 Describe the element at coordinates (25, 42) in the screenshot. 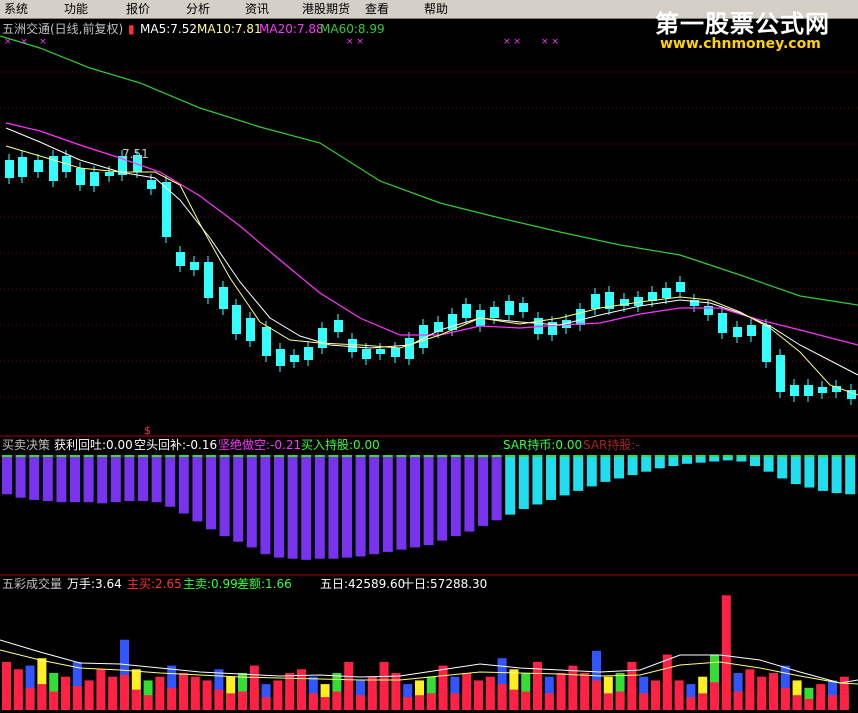

I see `signal-marks: × × ×` at that location.